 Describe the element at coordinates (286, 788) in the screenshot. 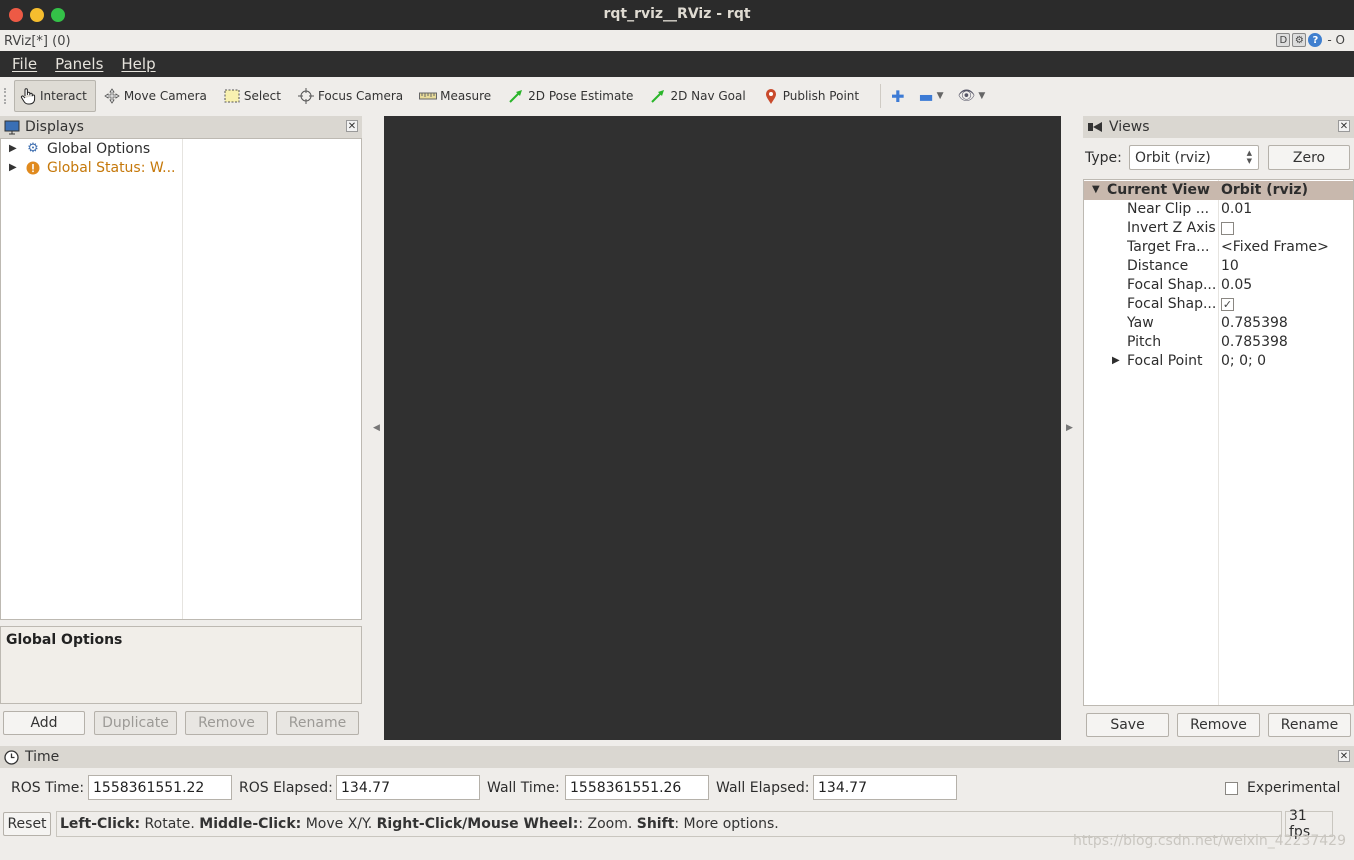

I see `ros-elapsed-label: ROS Elapsed:` at that location.